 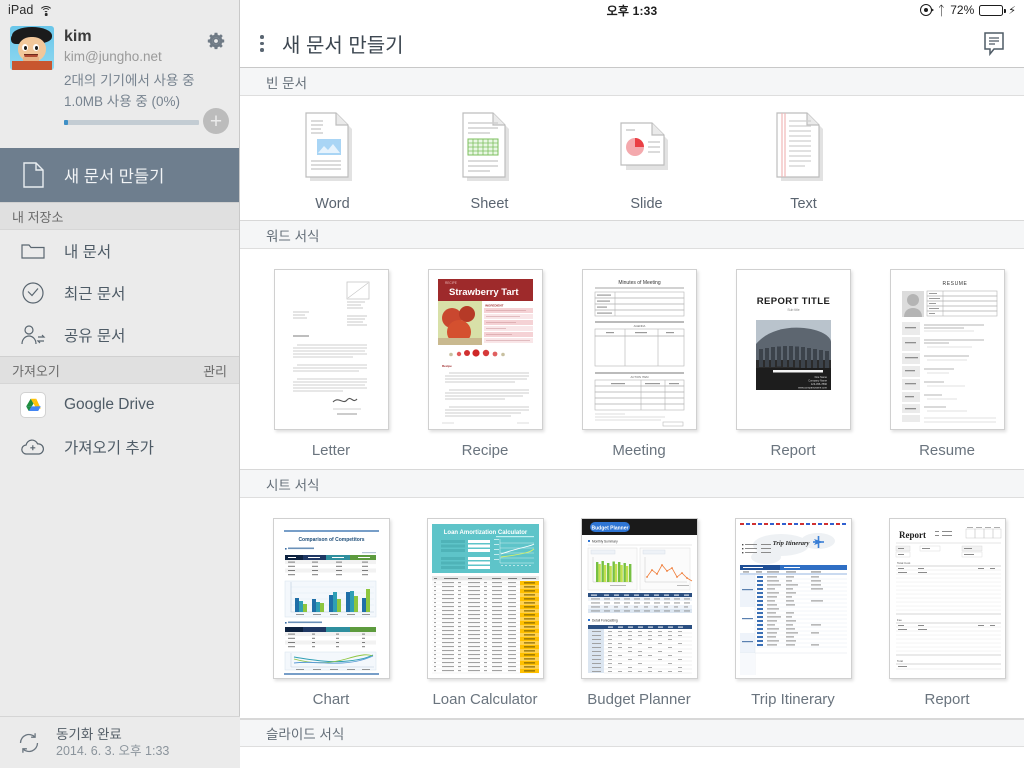 What do you see at coordinates (119, 10) in the screenshot?
I see `status-bar-left: iPad` at bounding box center [119, 10].